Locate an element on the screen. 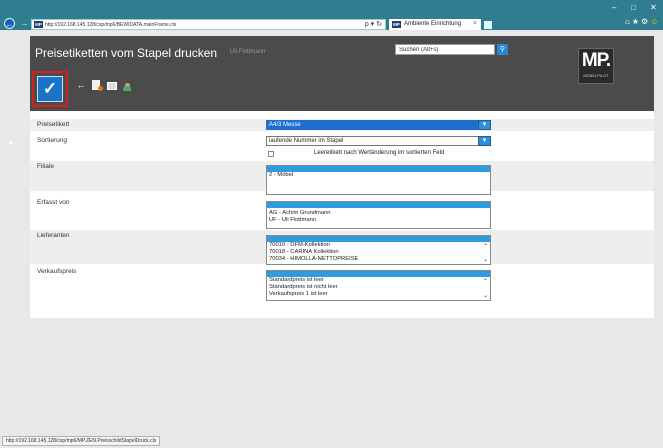  favorites-star-icon: ★ is located at coordinates (636, 21).